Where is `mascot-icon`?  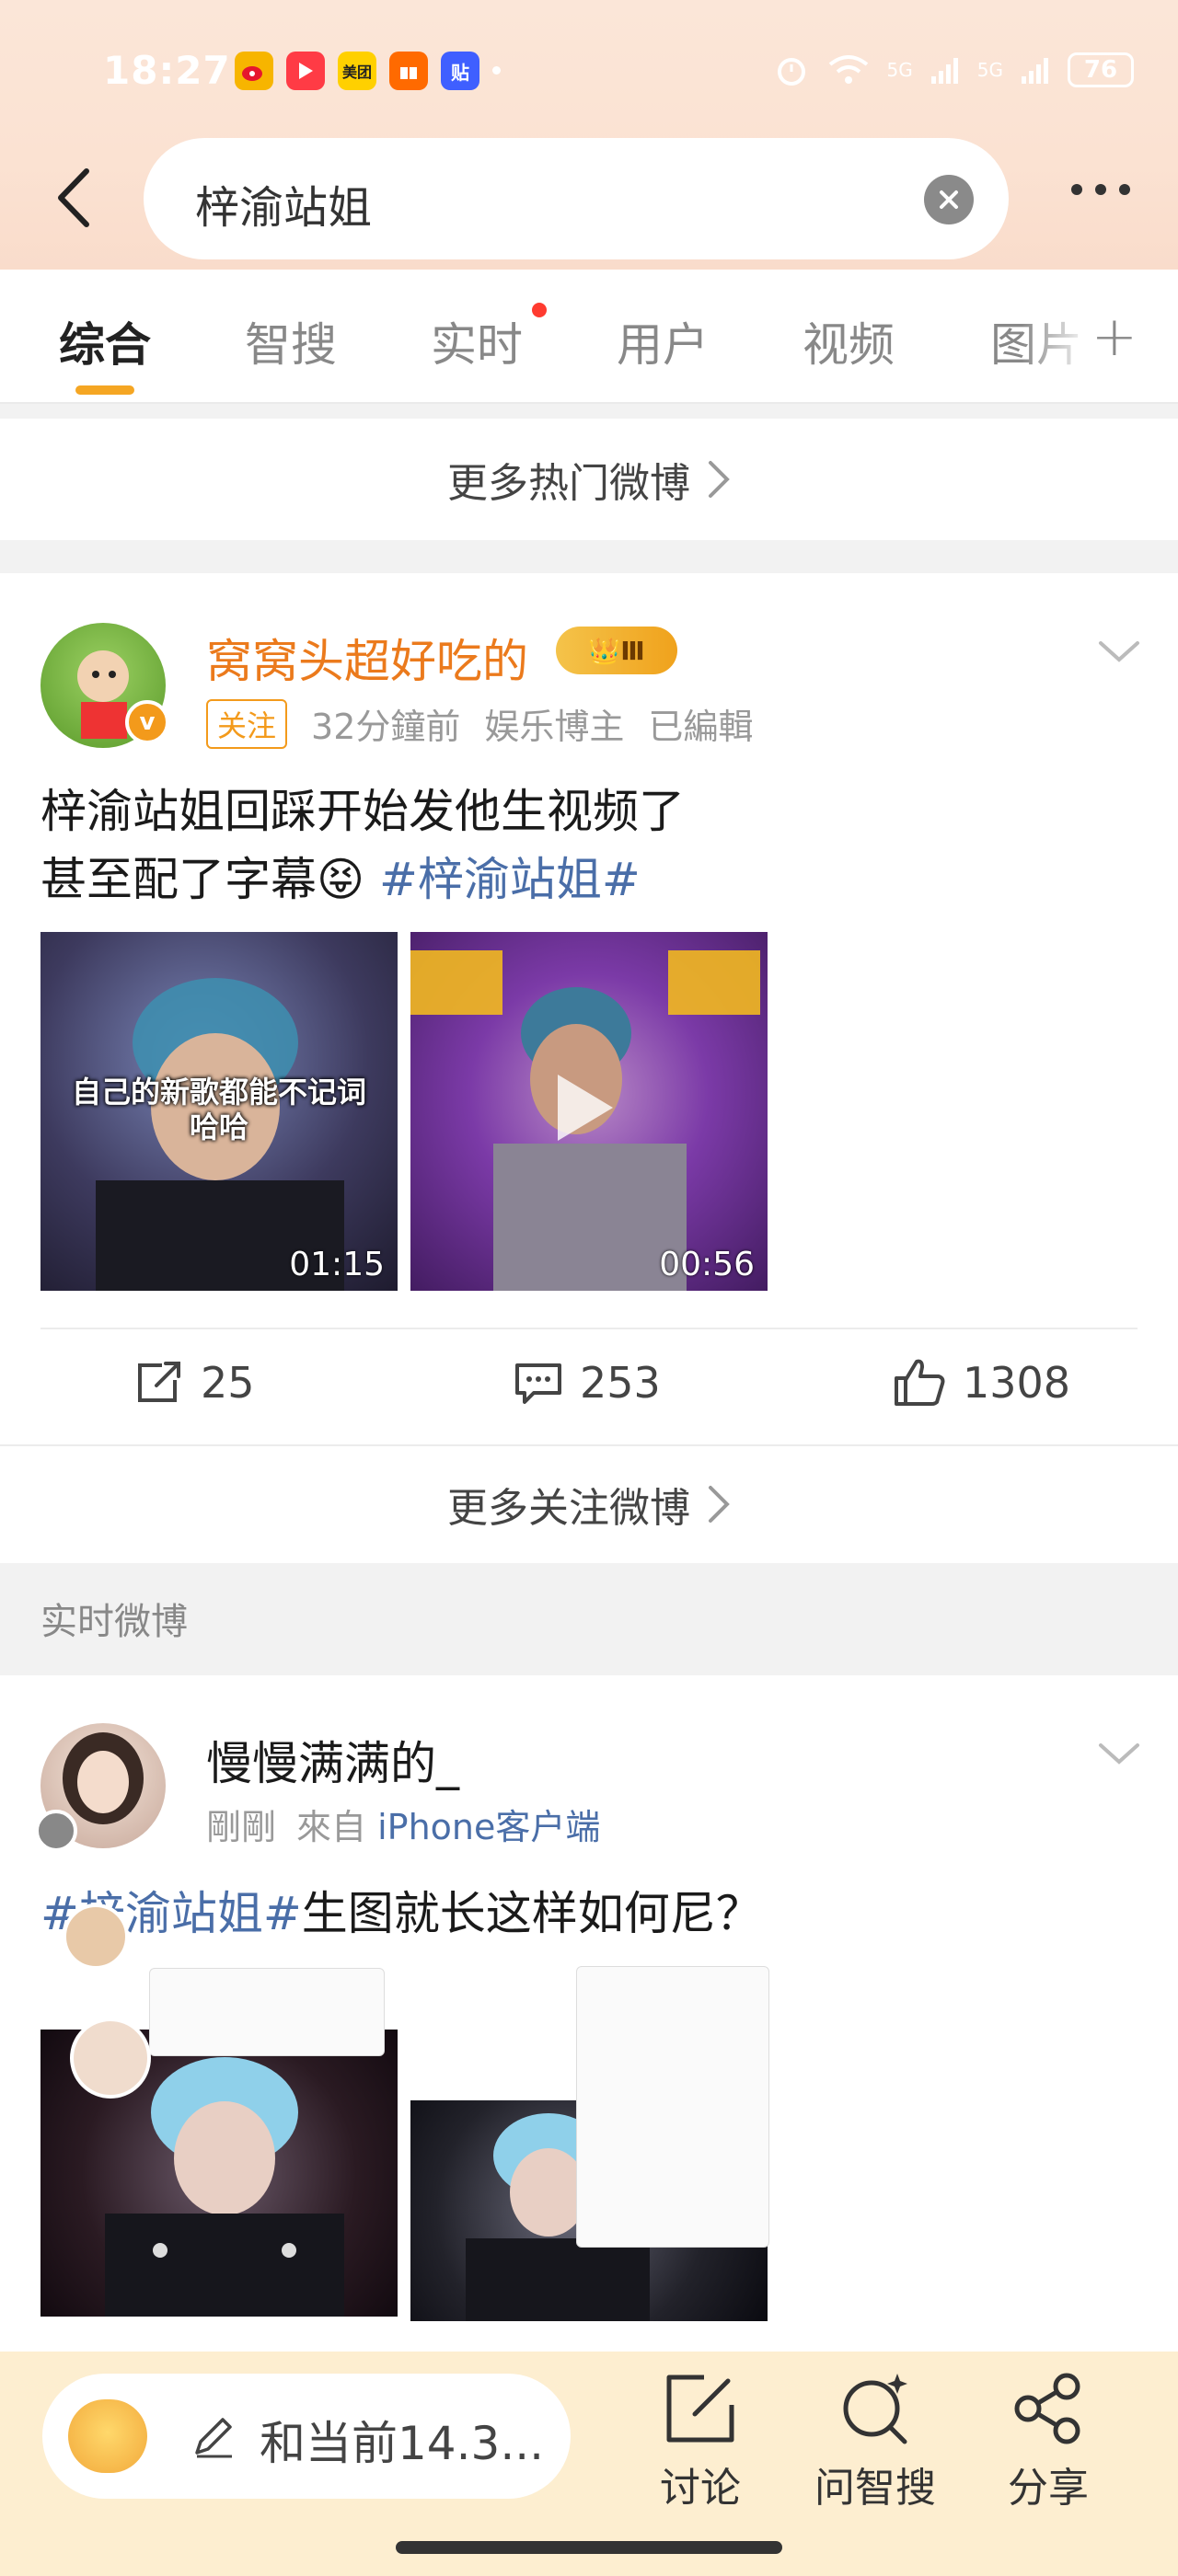 mascot-icon is located at coordinates (107, 2436).